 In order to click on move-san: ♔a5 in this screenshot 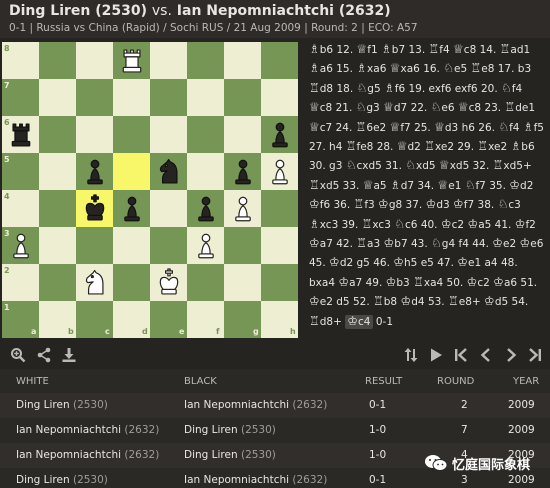, I will do `click(479, 224)`.